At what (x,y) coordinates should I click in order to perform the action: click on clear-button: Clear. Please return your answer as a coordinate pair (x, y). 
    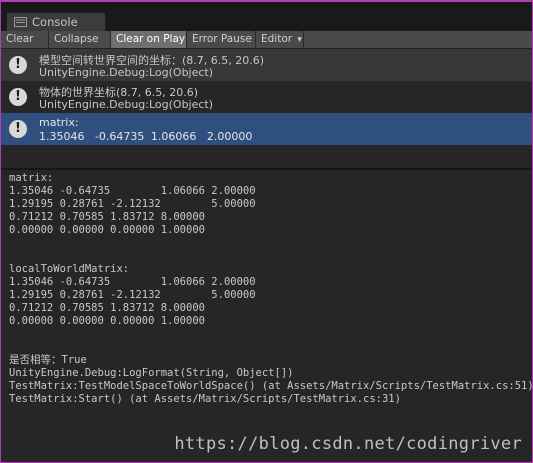
    Looking at the image, I should click on (25, 39).